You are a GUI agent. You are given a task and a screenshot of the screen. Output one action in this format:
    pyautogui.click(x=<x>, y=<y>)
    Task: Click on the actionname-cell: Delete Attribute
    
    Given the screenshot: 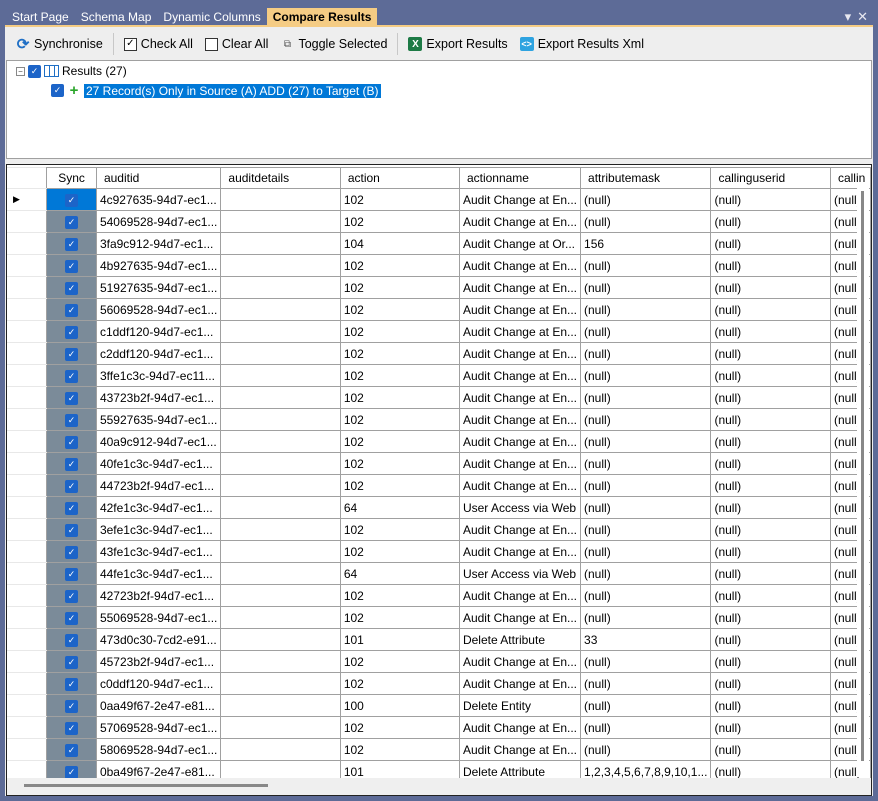 What is the action you would take?
    pyautogui.click(x=520, y=639)
    